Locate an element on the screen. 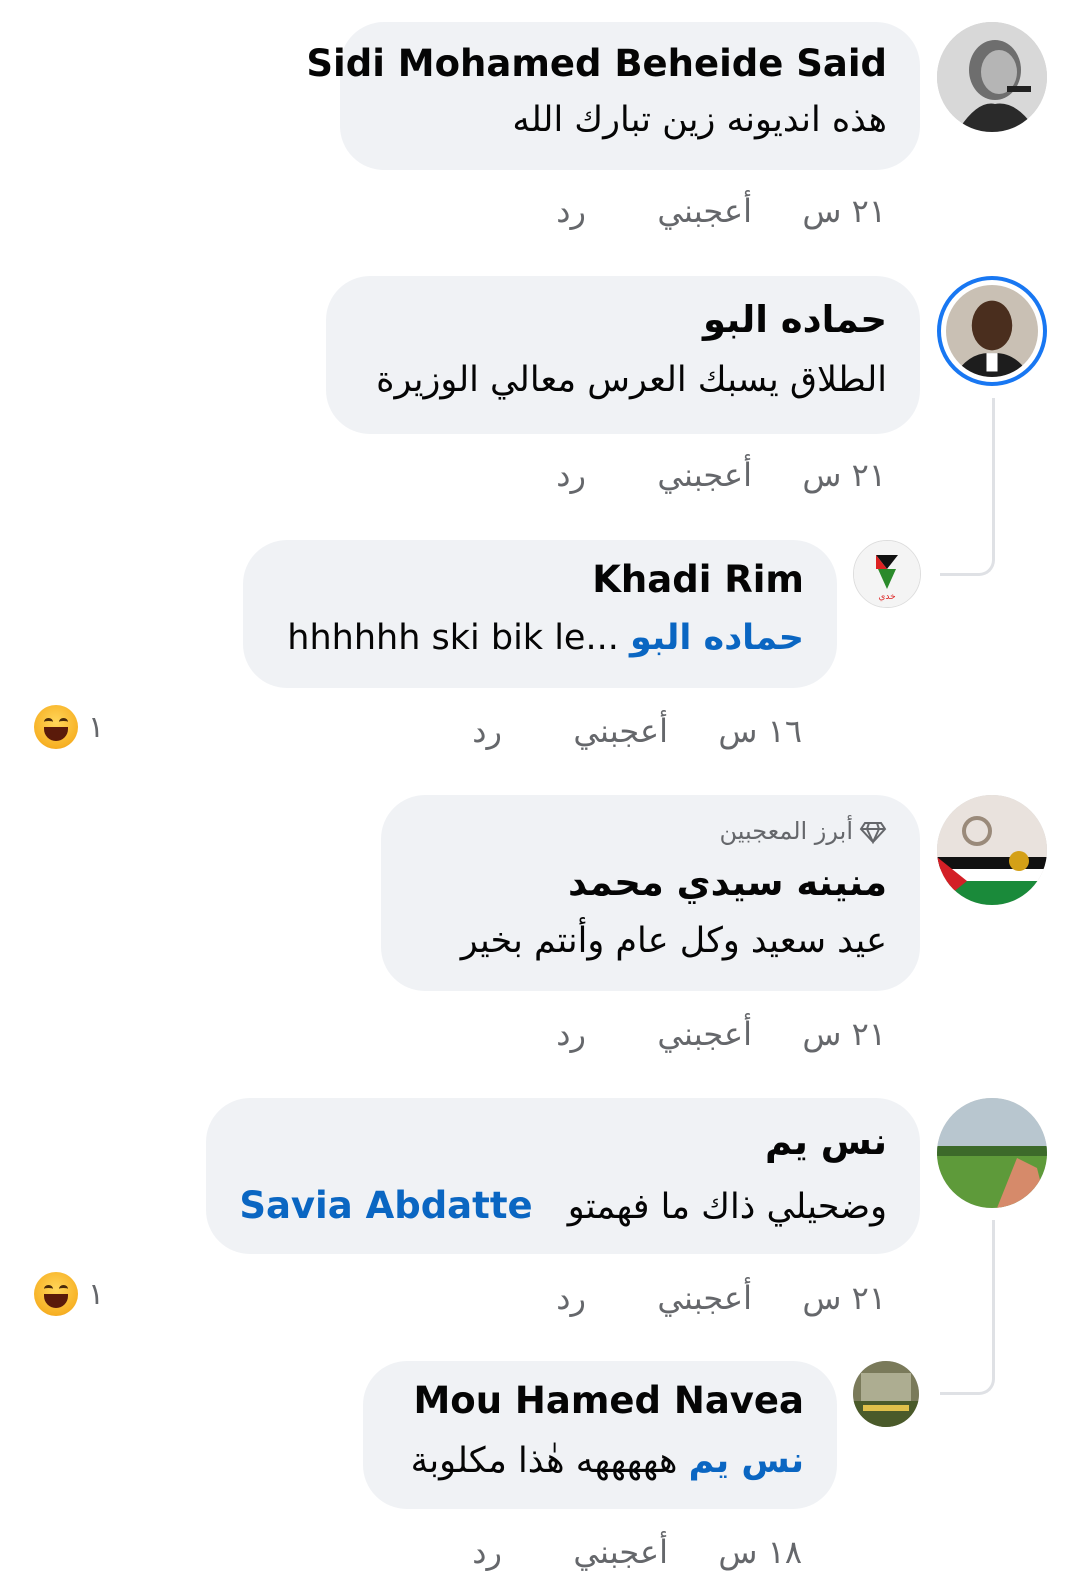 The image size is (1073, 1577). comment-text: نس يم هههههه هٰذا مكلوبة is located at coordinates (607, 1461).